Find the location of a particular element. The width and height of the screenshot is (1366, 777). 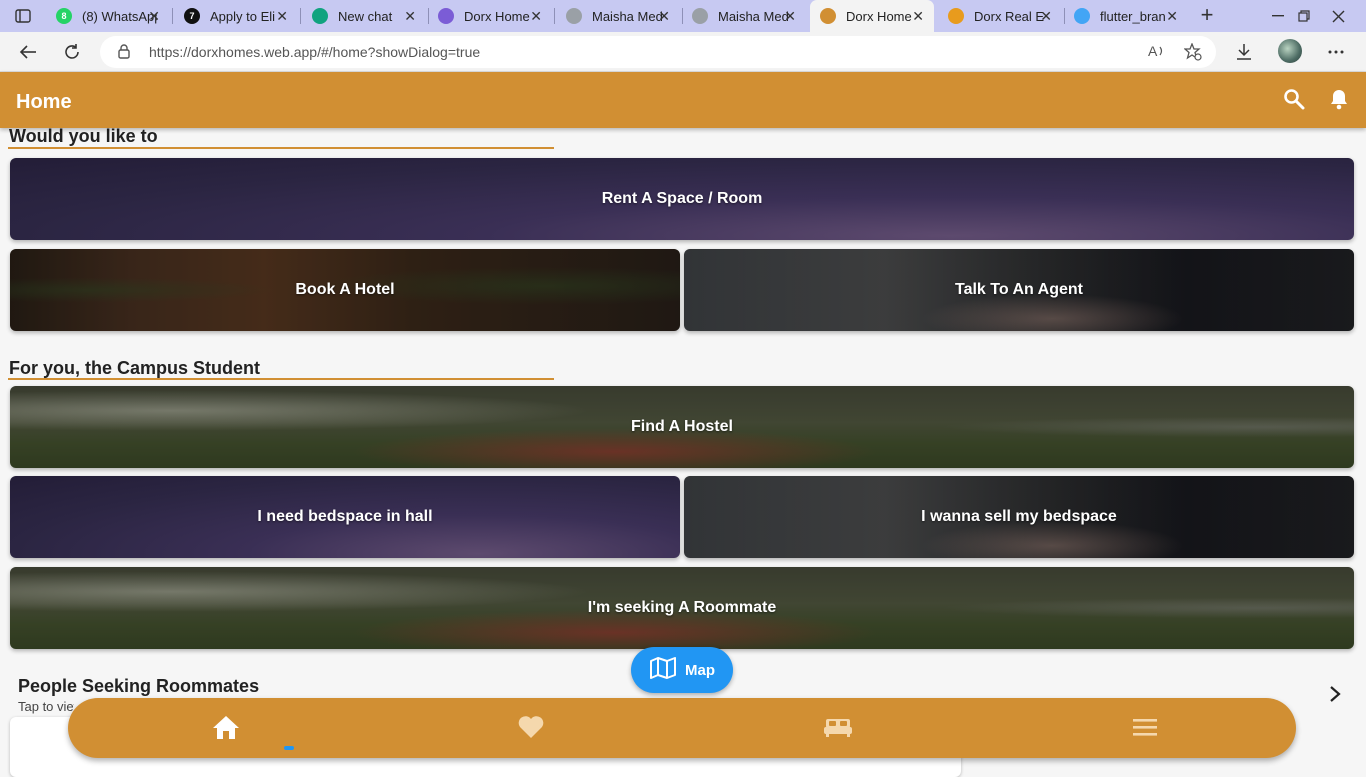

browser-tab: 8 (8) WhatsApp ✕ is located at coordinates (108, 16).